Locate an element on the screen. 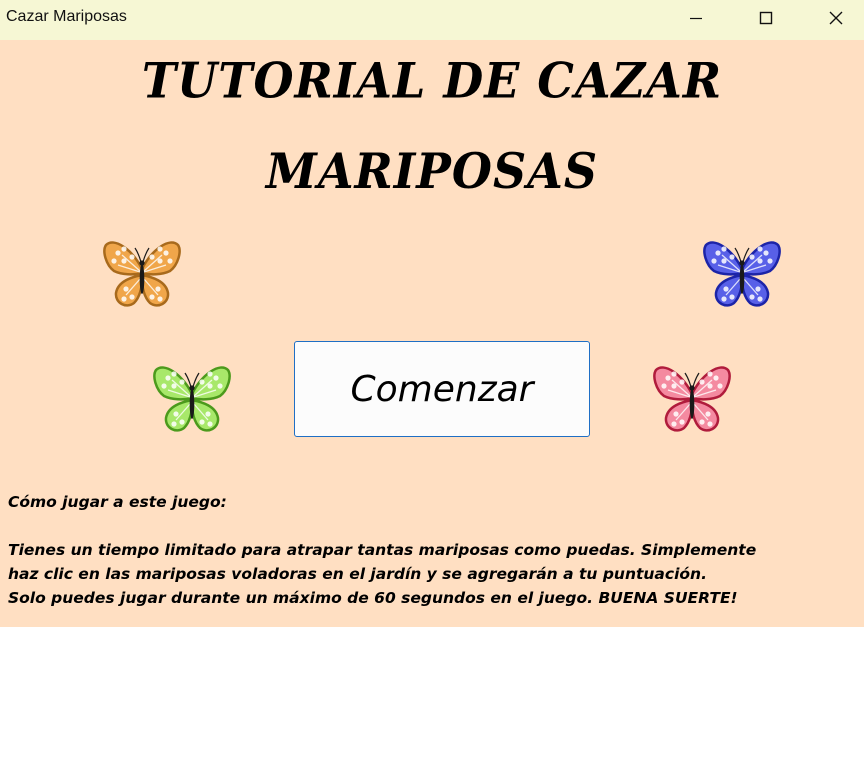 This screenshot has height=768, width=864. title-line-1: TUTORIAL DE CAZAR is located at coordinates (432, 81).